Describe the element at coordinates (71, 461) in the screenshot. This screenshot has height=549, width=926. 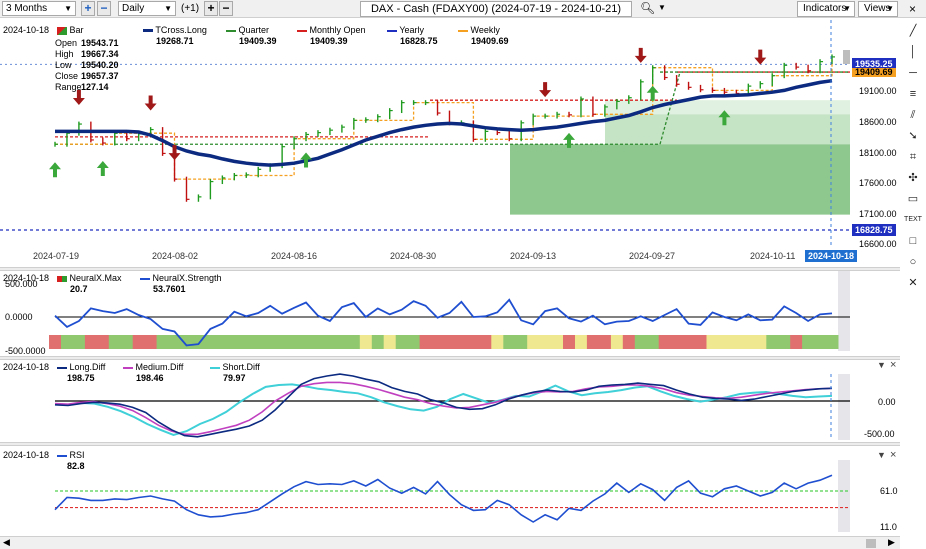
I see `legend-rsi: RSI 82.8` at that location.